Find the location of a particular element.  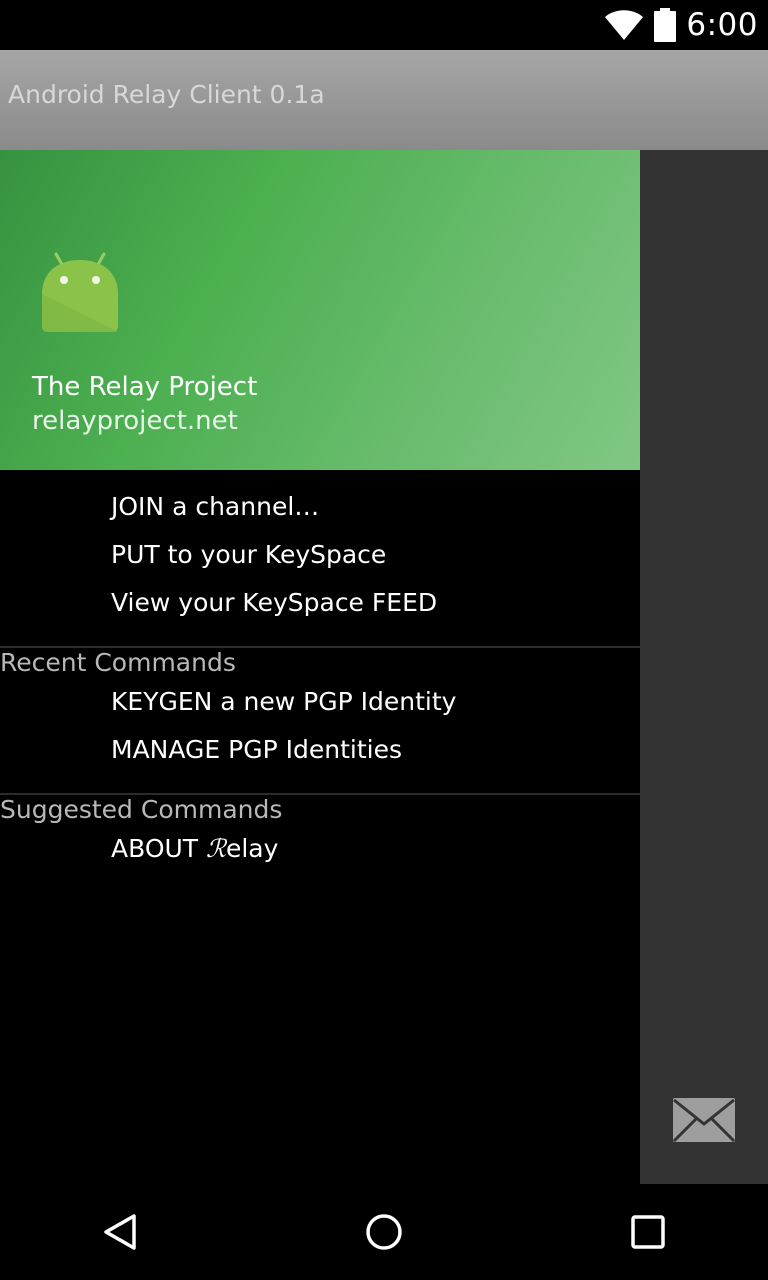

menu-item-about-relay: ABOUT ℛelay is located at coordinates (194, 848).